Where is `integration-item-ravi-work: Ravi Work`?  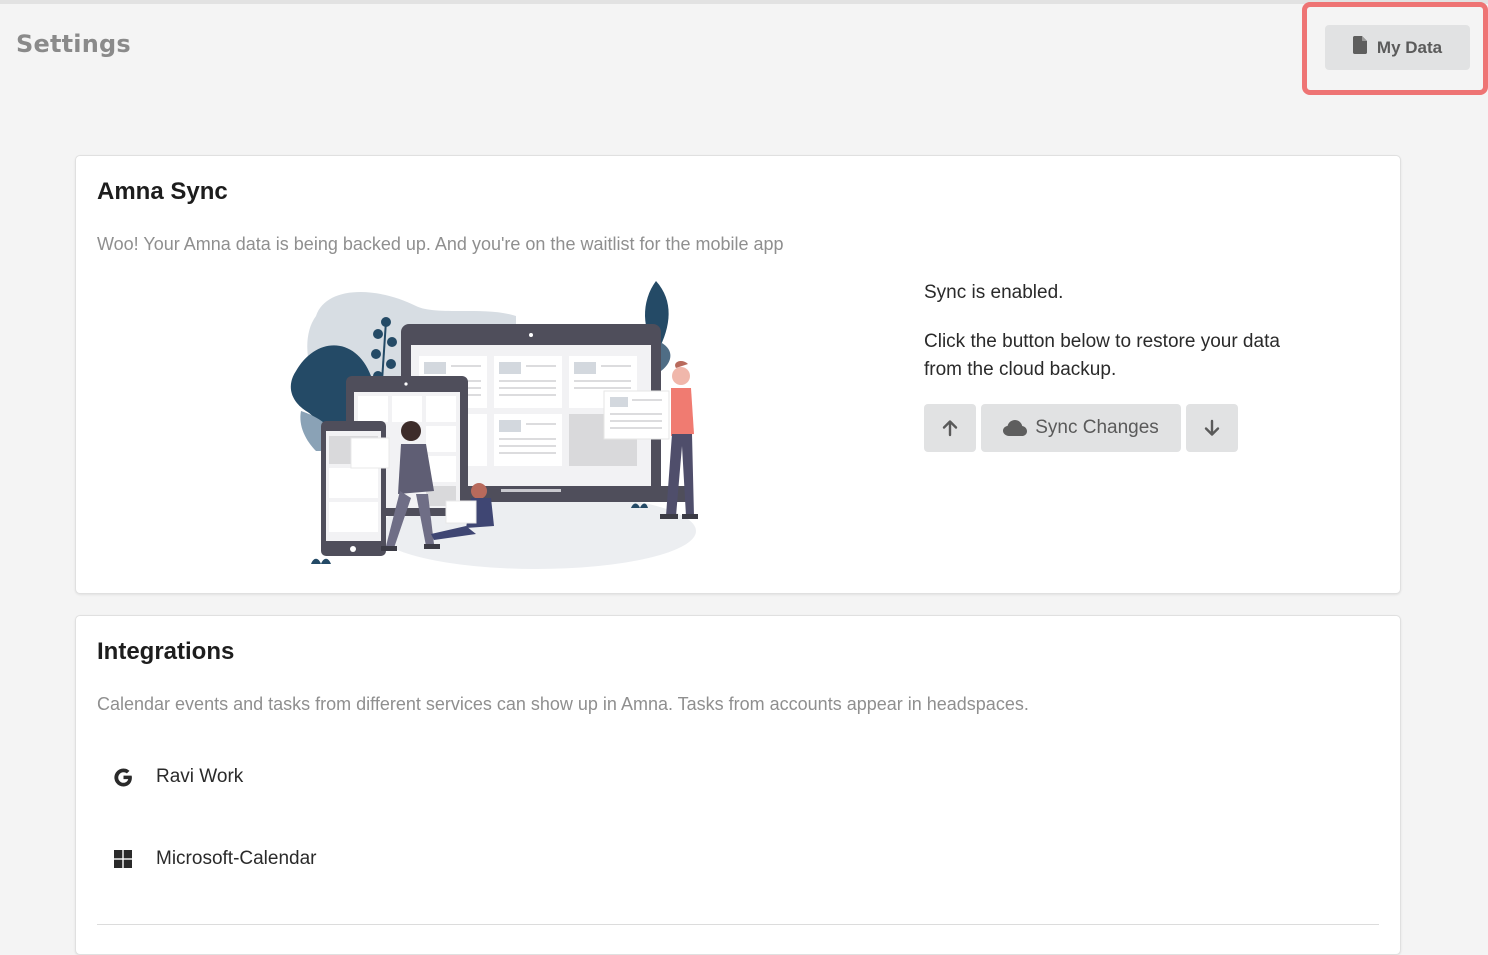 integration-item-ravi-work: Ravi Work is located at coordinates (177, 777).